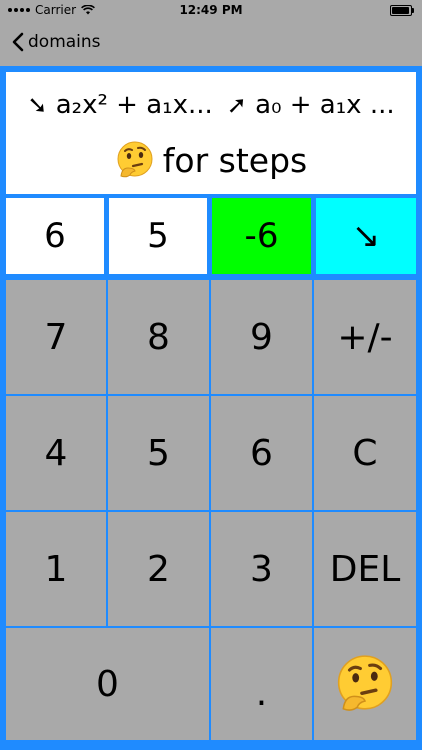 This screenshot has height=750, width=422. I want to click on back-button-label: domains, so click(64, 42).